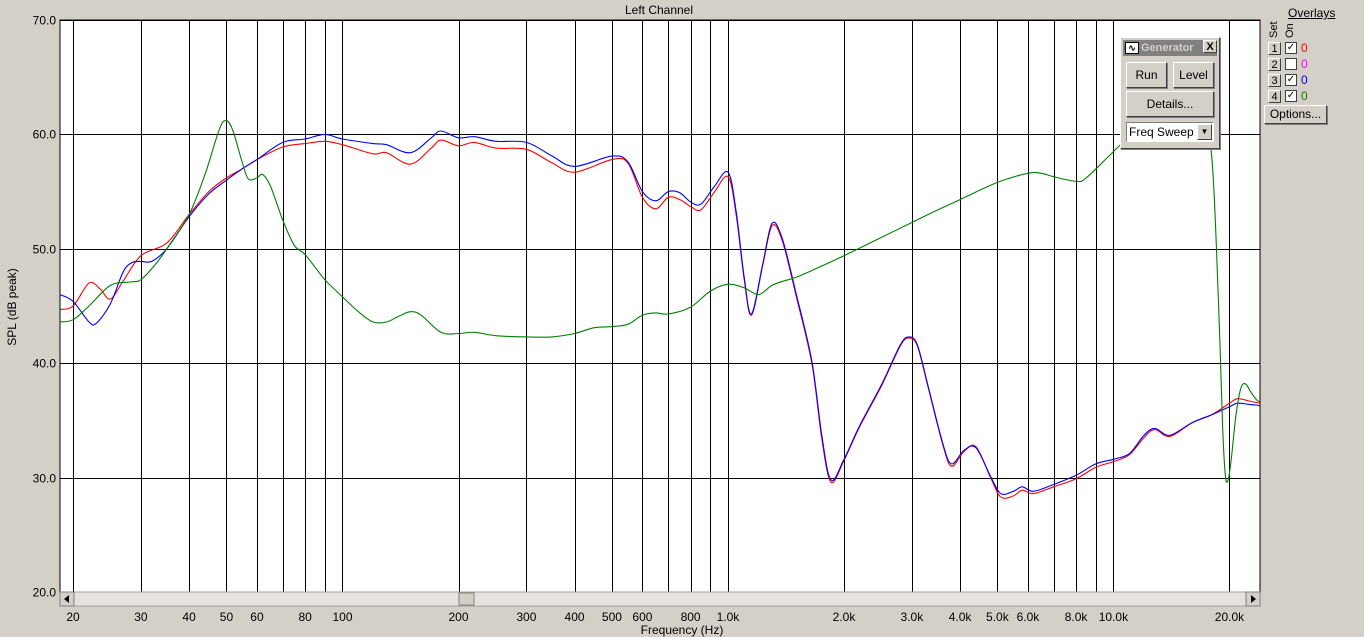  Describe the element at coordinates (1029, 617) in the screenshot. I see `x-tick-label: 6.0k` at that location.